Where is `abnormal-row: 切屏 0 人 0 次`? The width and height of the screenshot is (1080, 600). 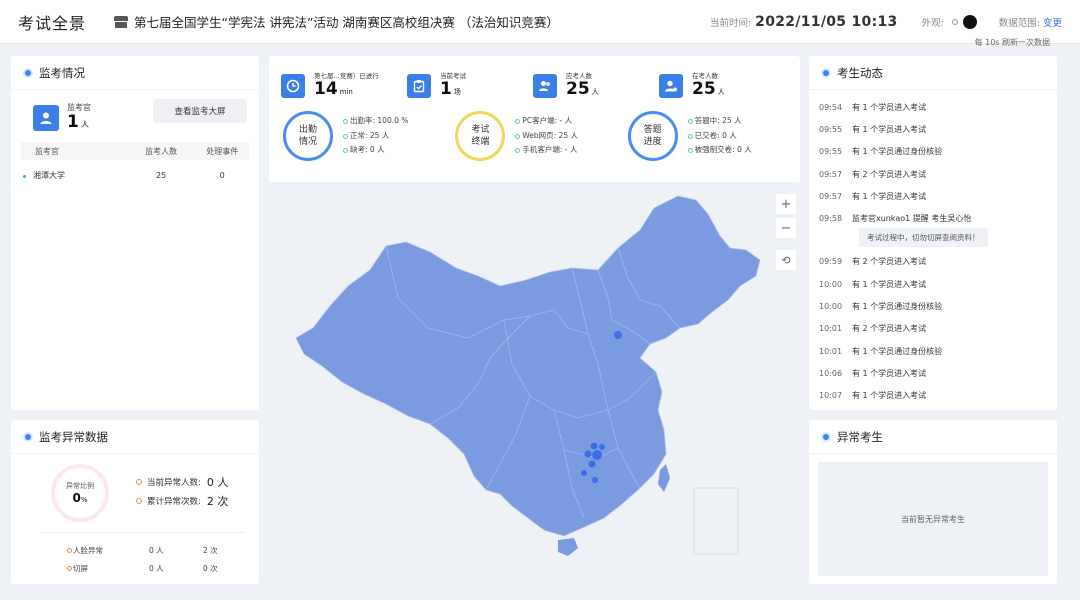
abnormal-row: 切屏 0 人 0 次 is located at coordinates (142, 568).